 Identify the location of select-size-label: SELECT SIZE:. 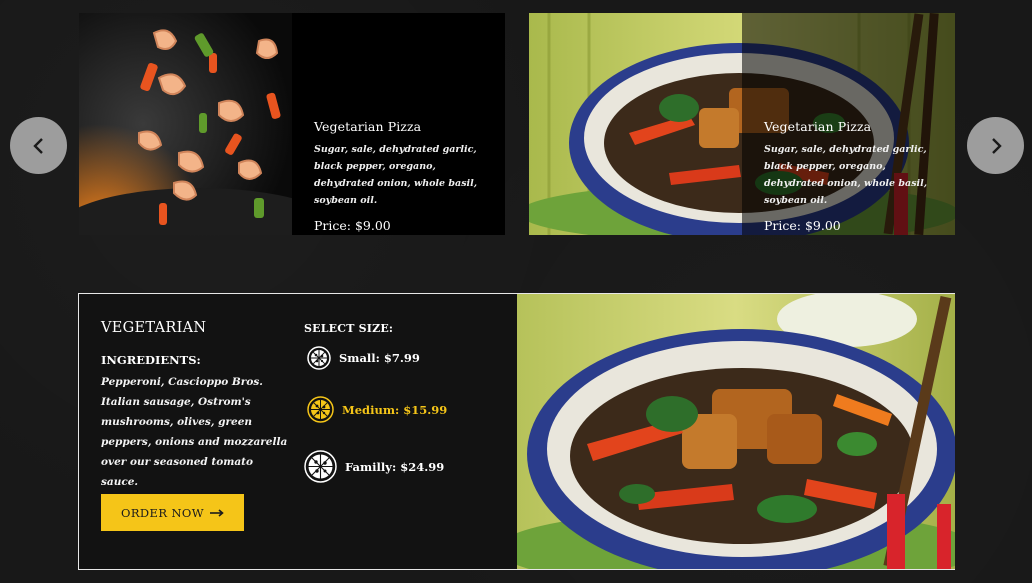
(349, 328).